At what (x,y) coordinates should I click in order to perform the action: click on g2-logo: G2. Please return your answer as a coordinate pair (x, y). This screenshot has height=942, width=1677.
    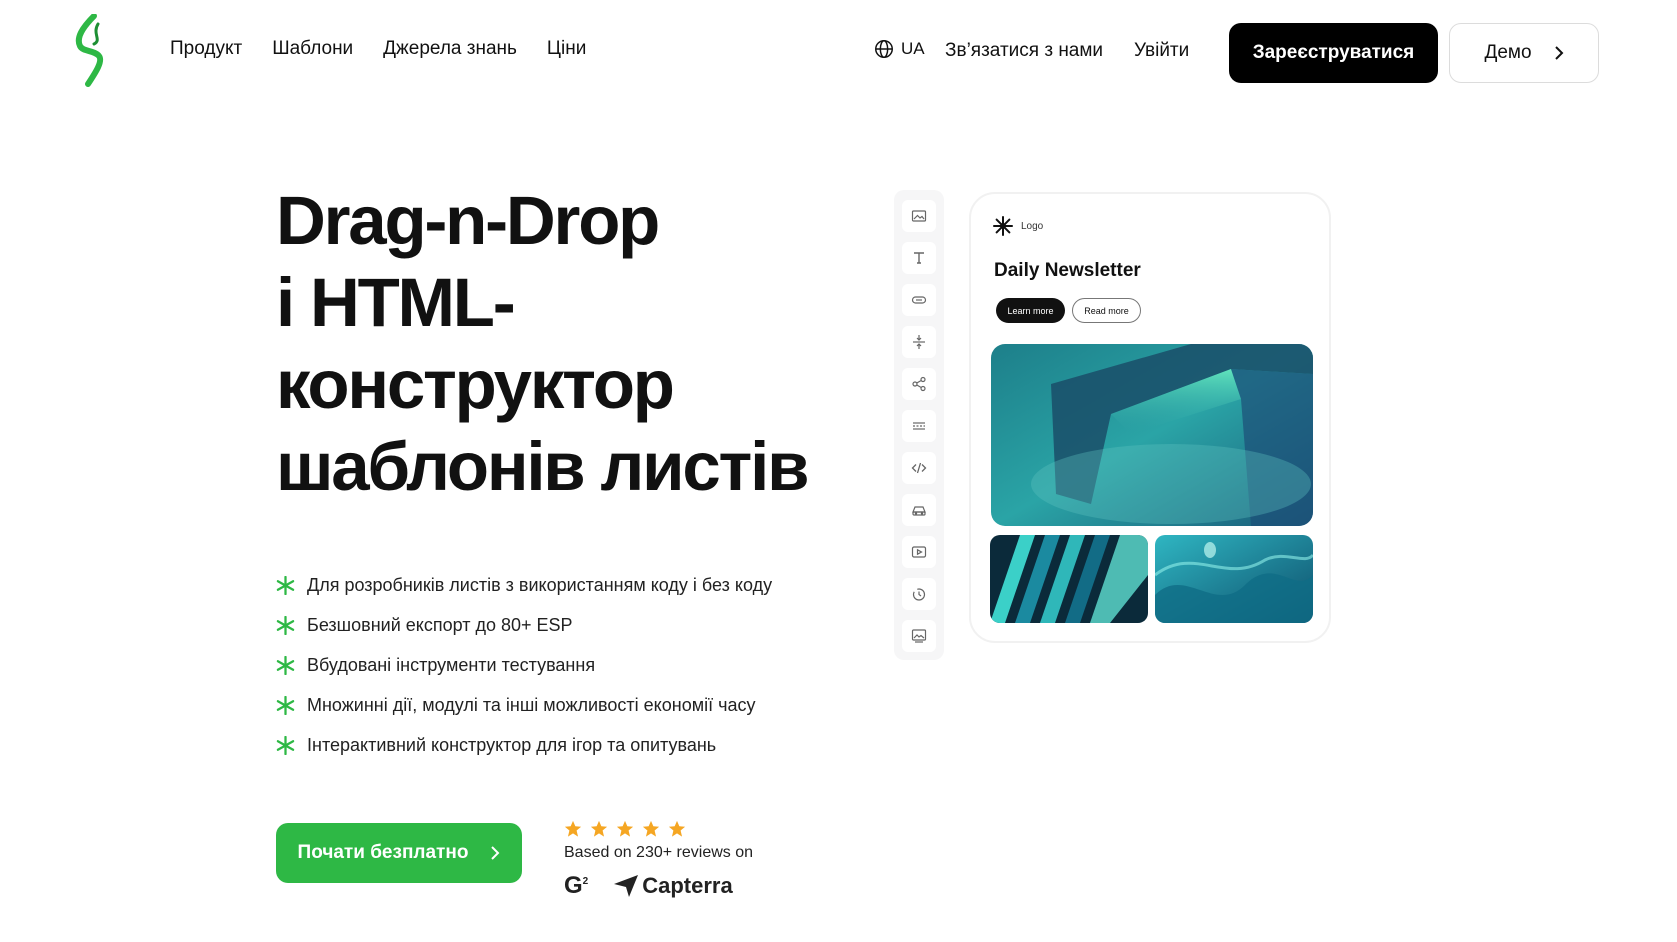
    Looking at the image, I should click on (576, 886).